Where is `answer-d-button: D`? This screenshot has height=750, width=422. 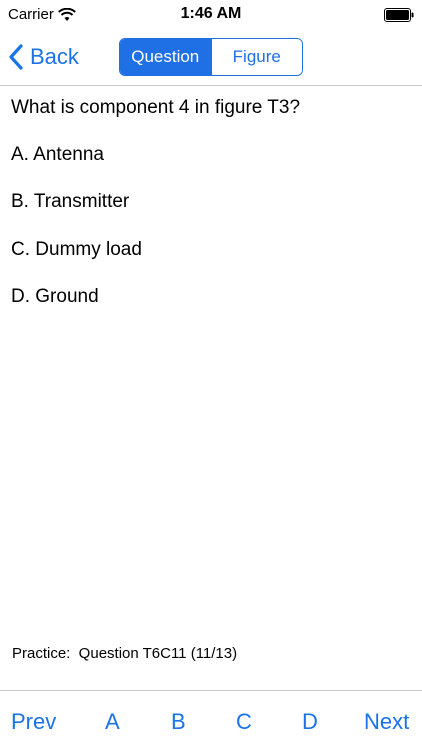 answer-d-button: D is located at coordinates (310, 722).